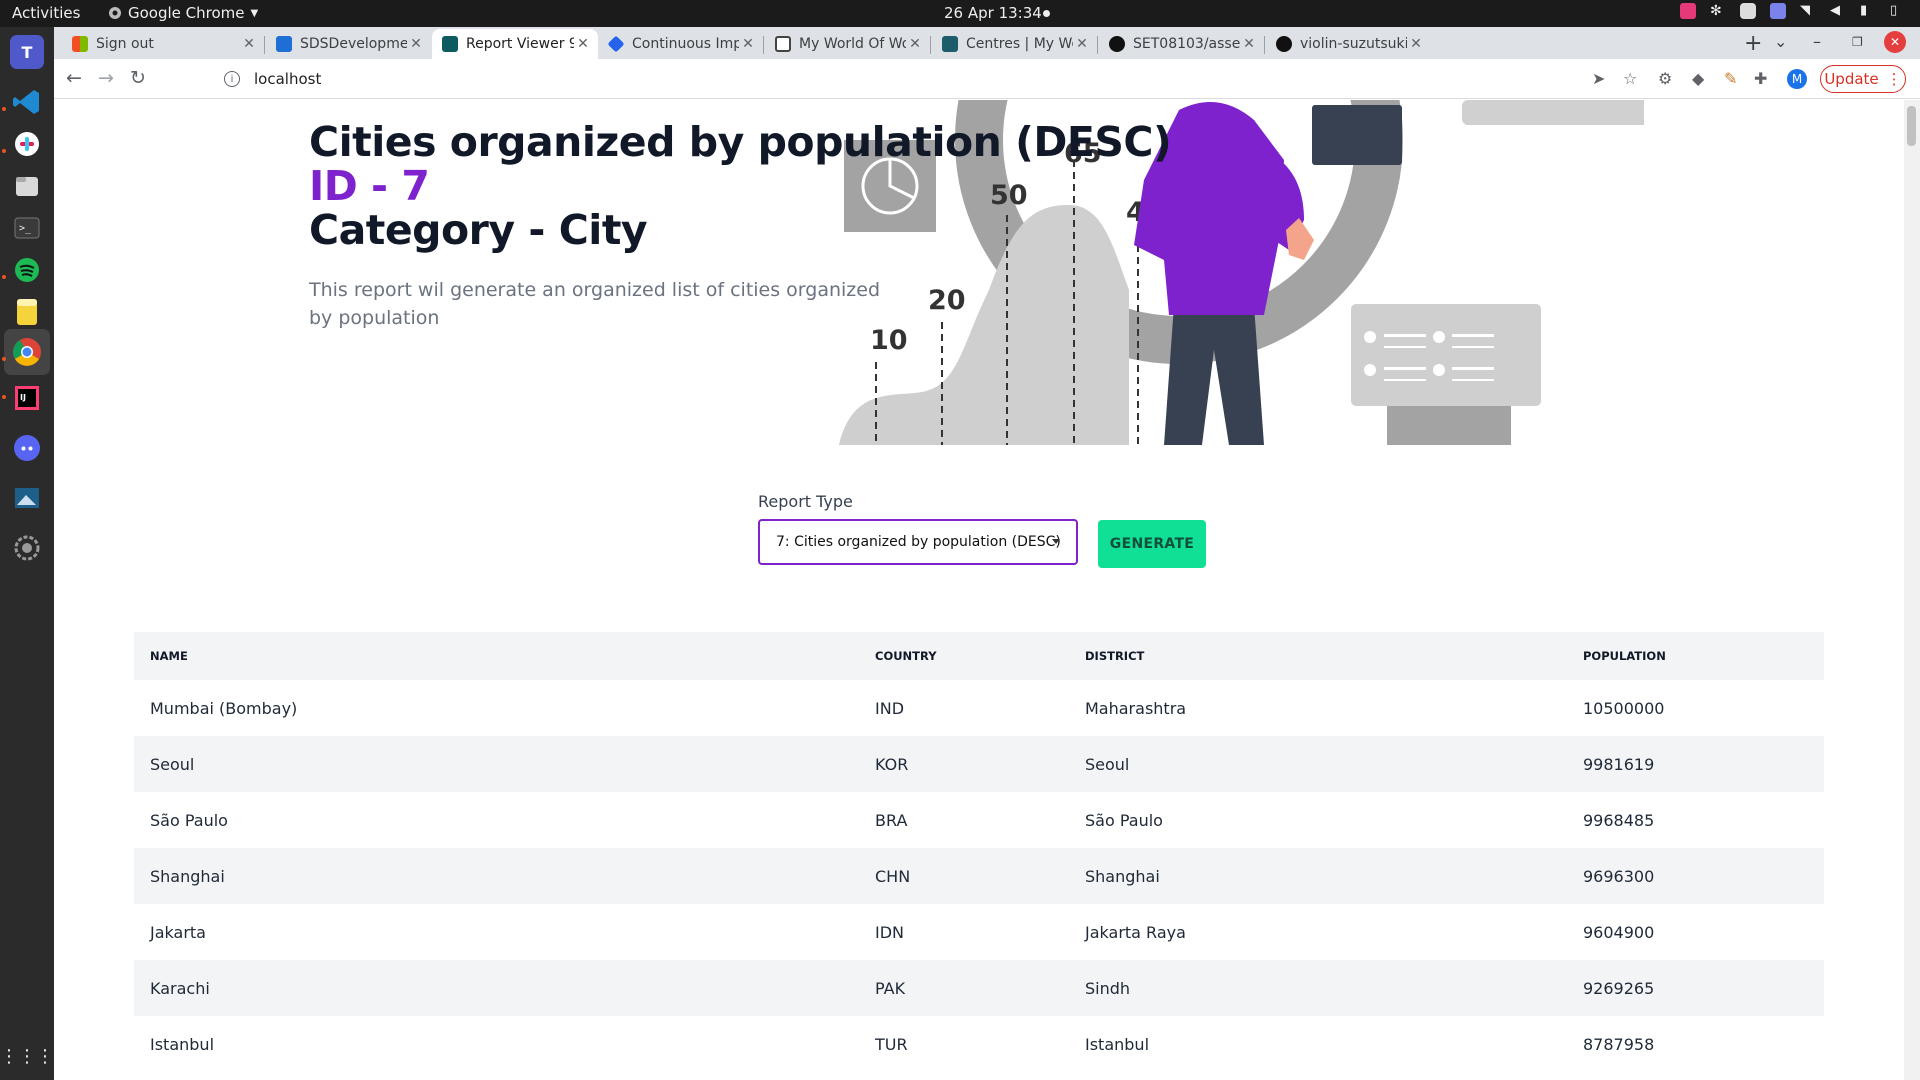  I want to click on tab-my-world-of-work: My World Of Work - ✕, so click(847, 44).